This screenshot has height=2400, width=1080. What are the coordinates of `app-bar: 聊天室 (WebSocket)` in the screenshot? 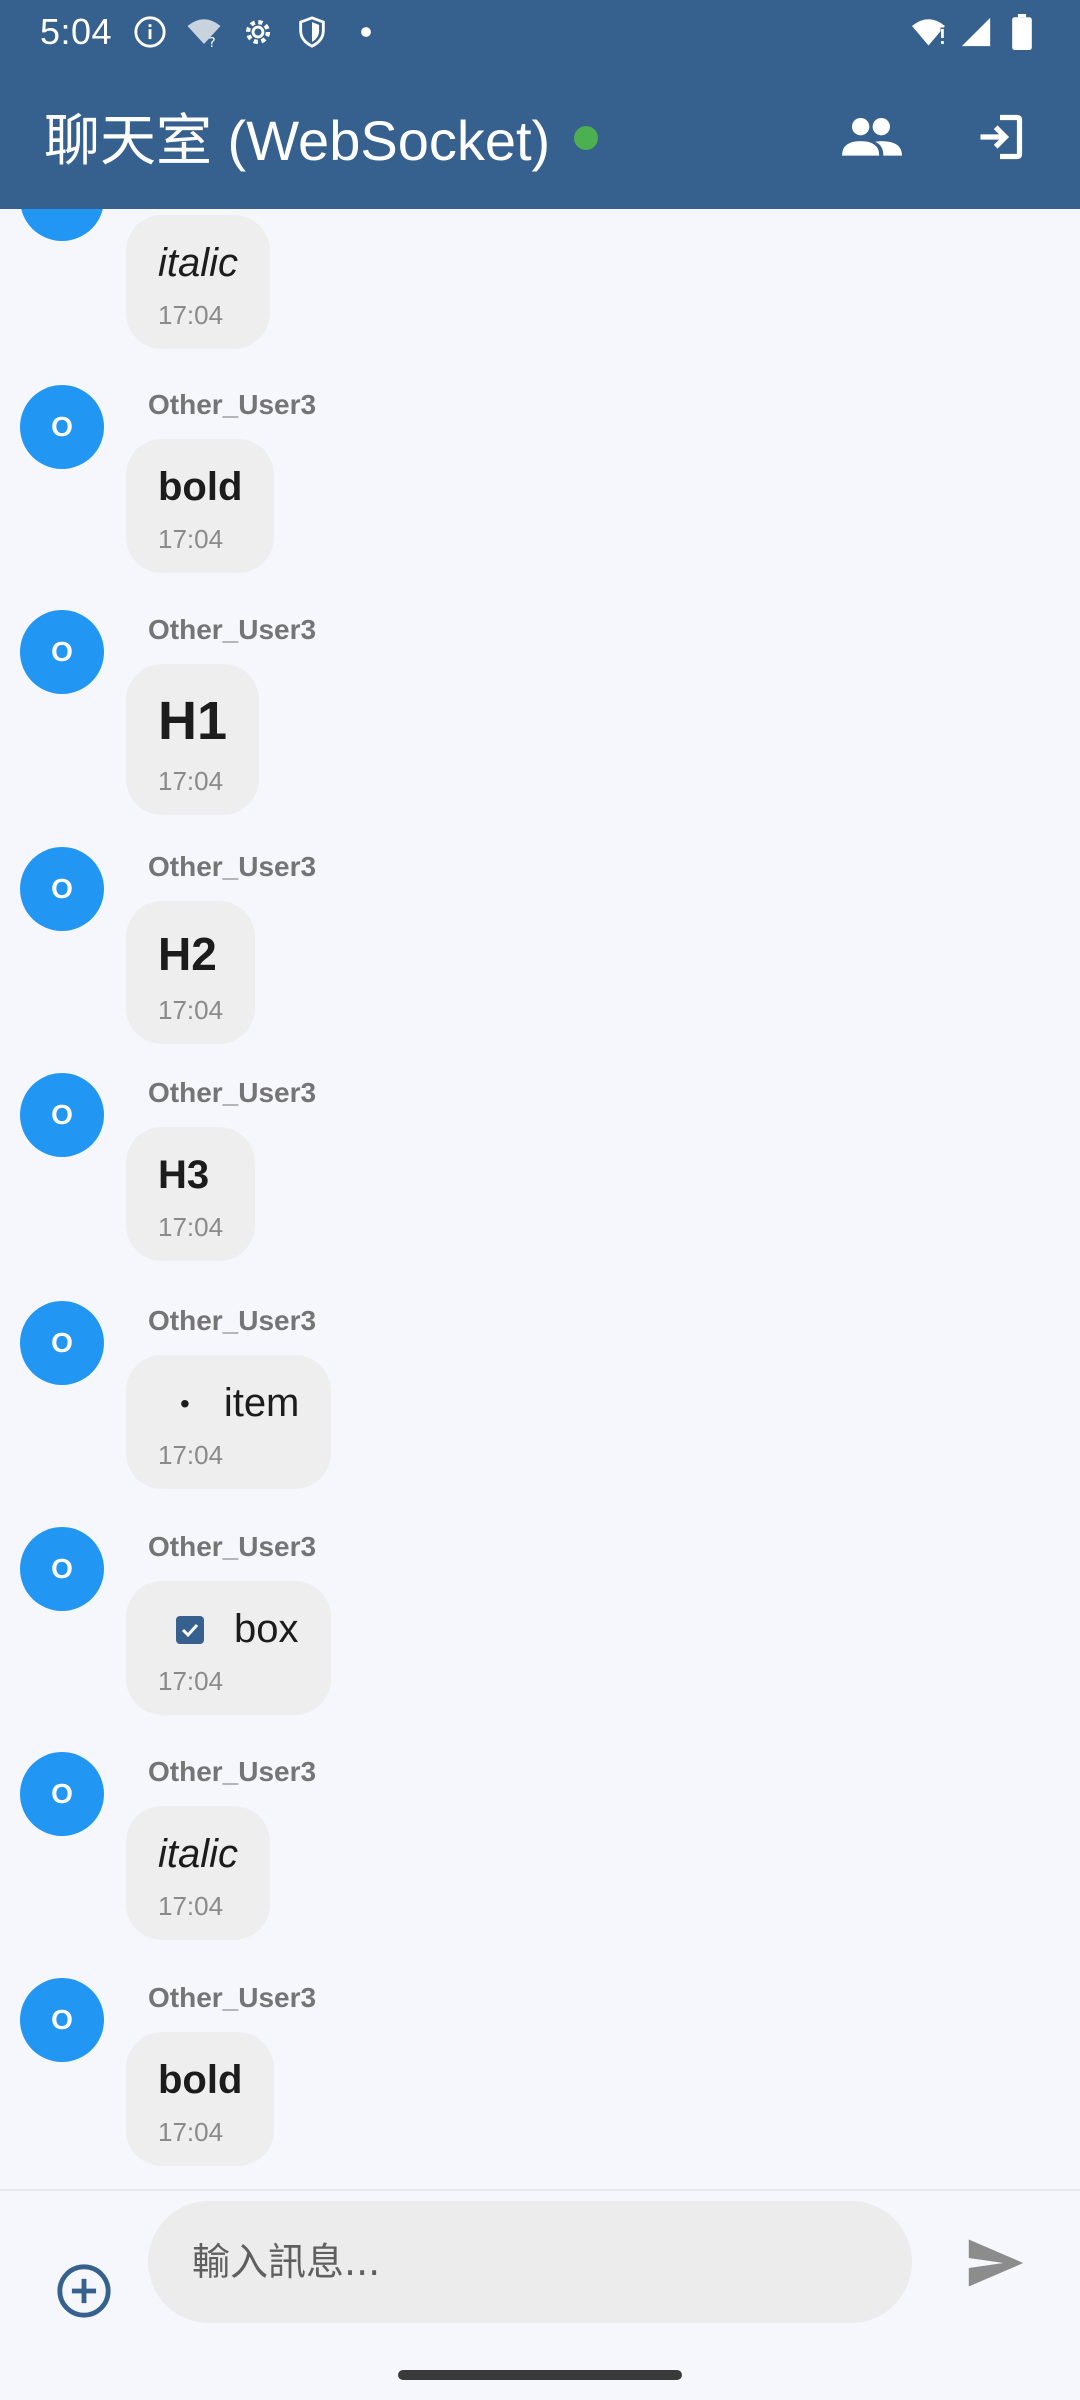 It's located at (540, 136).